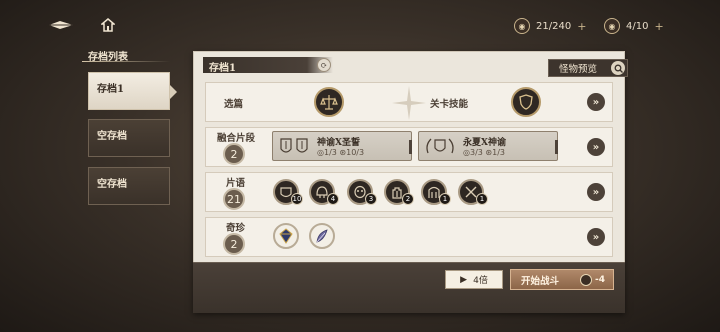 This screenshot has width=720, height=332. Describe the element at coordinates (596, 192) in the screenshot. I see `phrases-go-button: »` at that location.